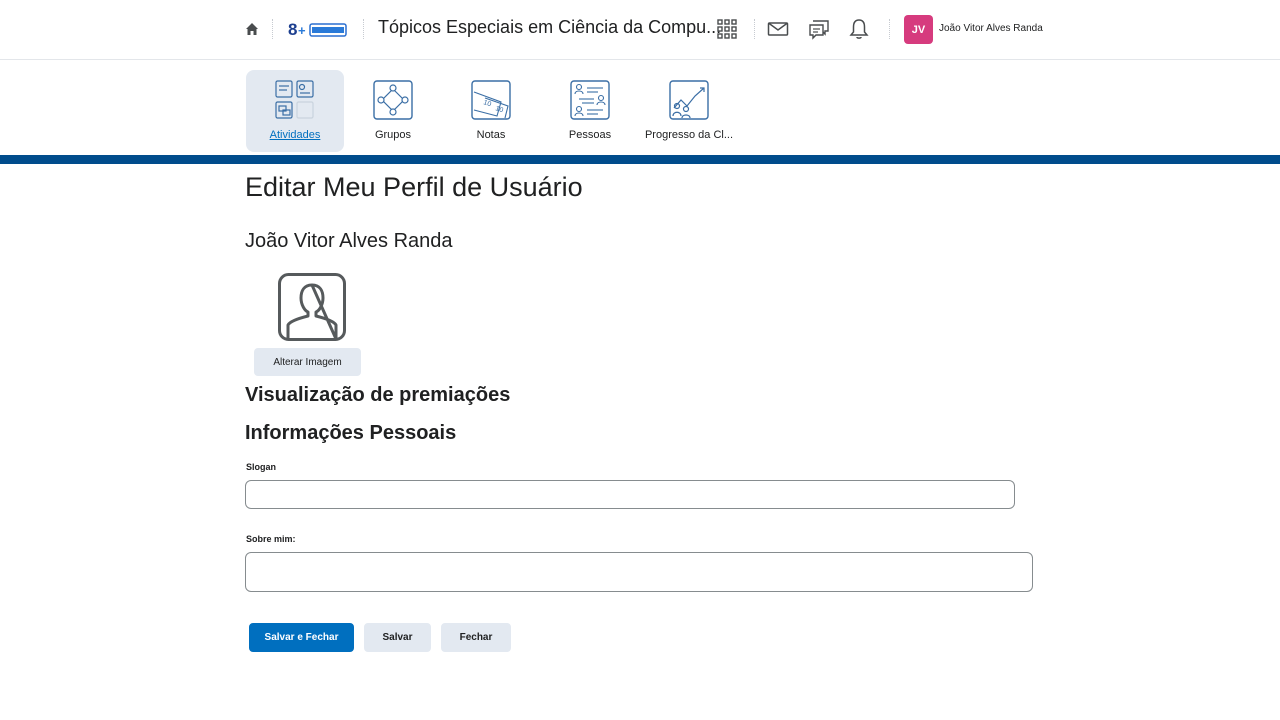  What do you see at coordinates (312, 307) in the screenshot?
I see `profile-placeholder-icon` at bounding box center [312, 307].